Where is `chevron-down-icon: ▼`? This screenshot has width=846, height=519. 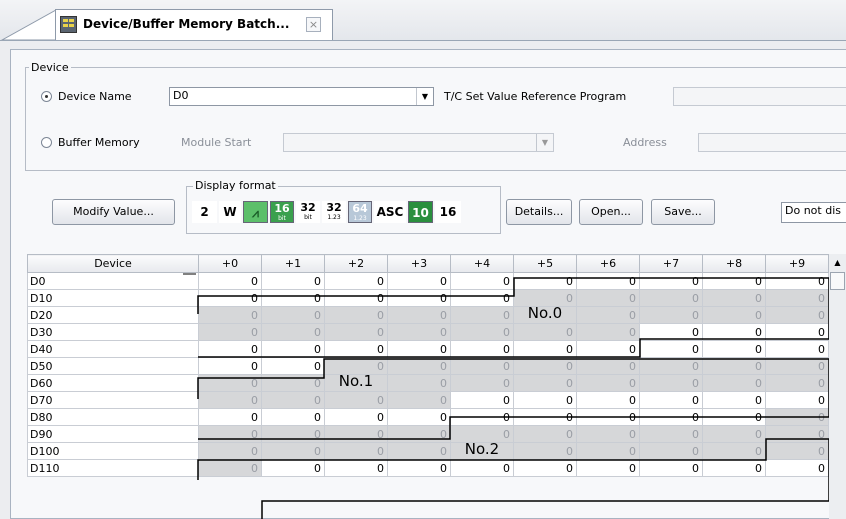 chevron-down-icon: ▼ is located at coordinates (544, 142).